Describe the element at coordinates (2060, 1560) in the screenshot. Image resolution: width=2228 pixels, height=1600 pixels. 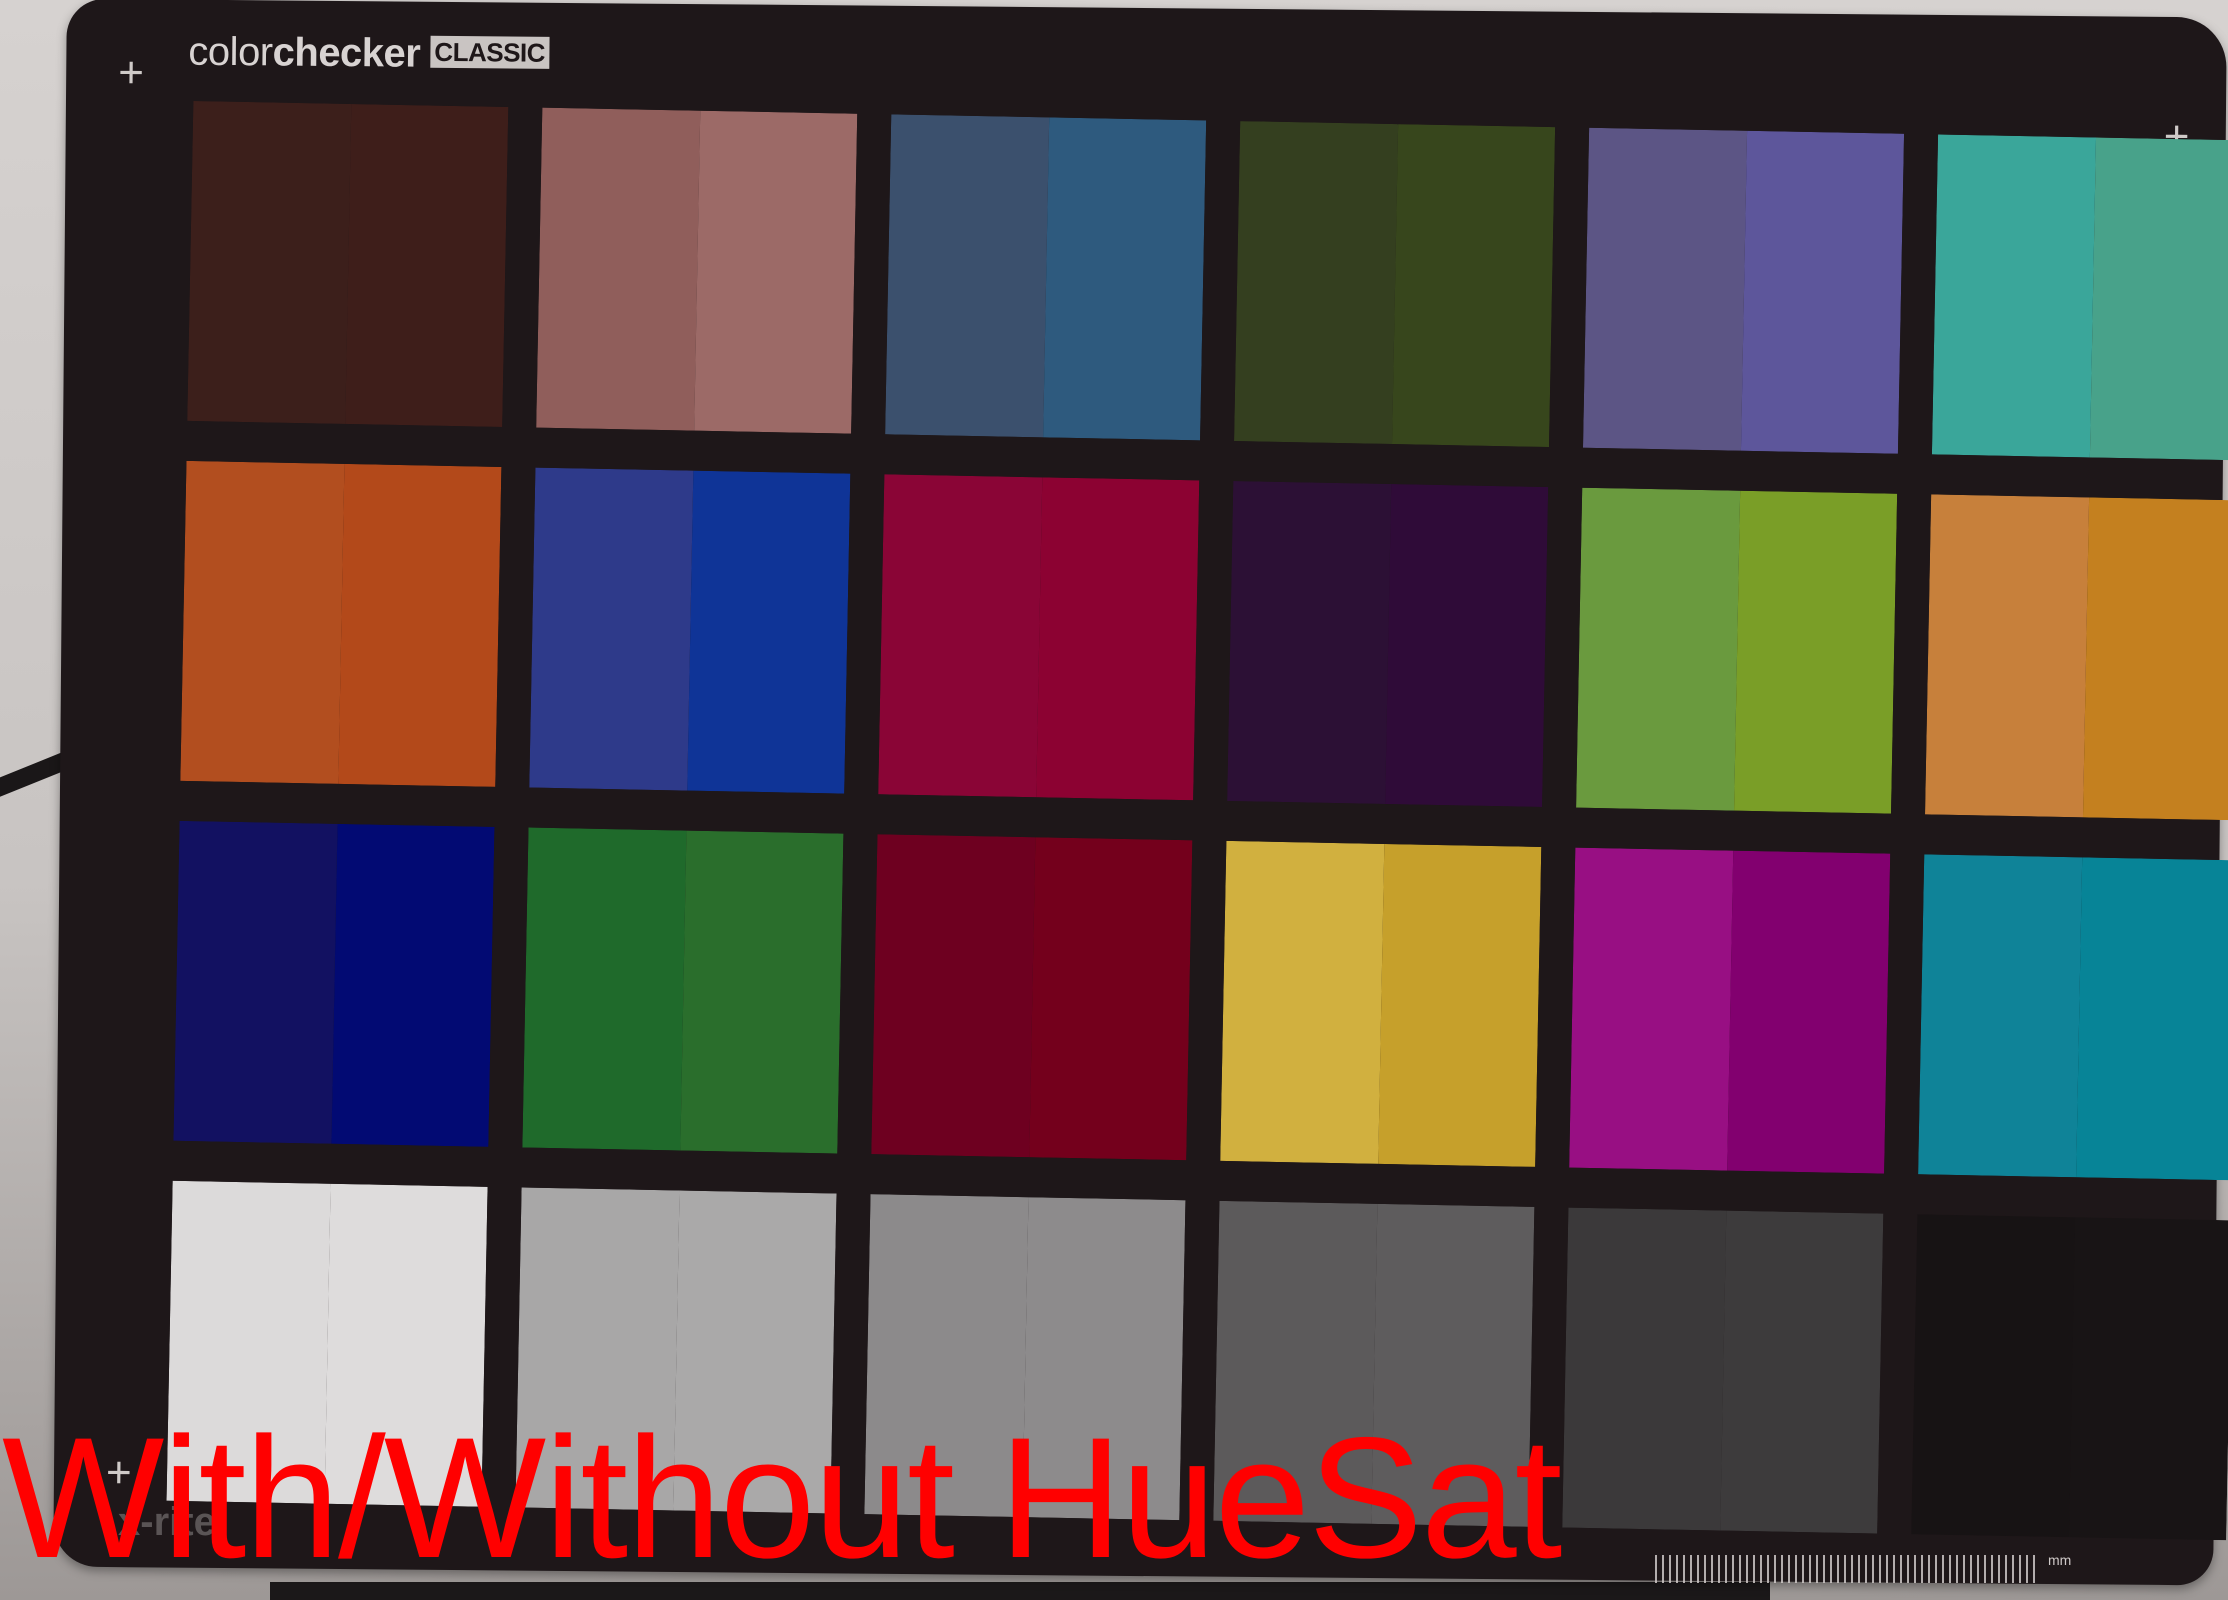
I see `ruler-unit-label: mm` at that location.